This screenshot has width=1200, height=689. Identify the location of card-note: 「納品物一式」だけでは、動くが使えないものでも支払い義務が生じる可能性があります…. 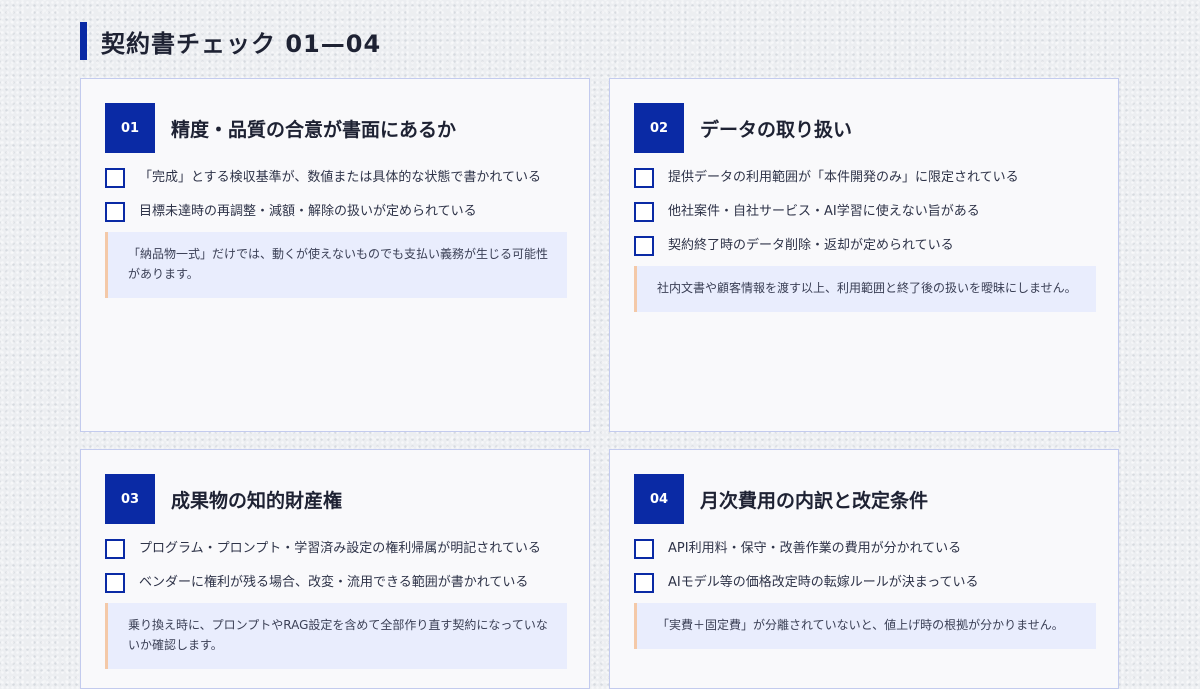
(336, 265).